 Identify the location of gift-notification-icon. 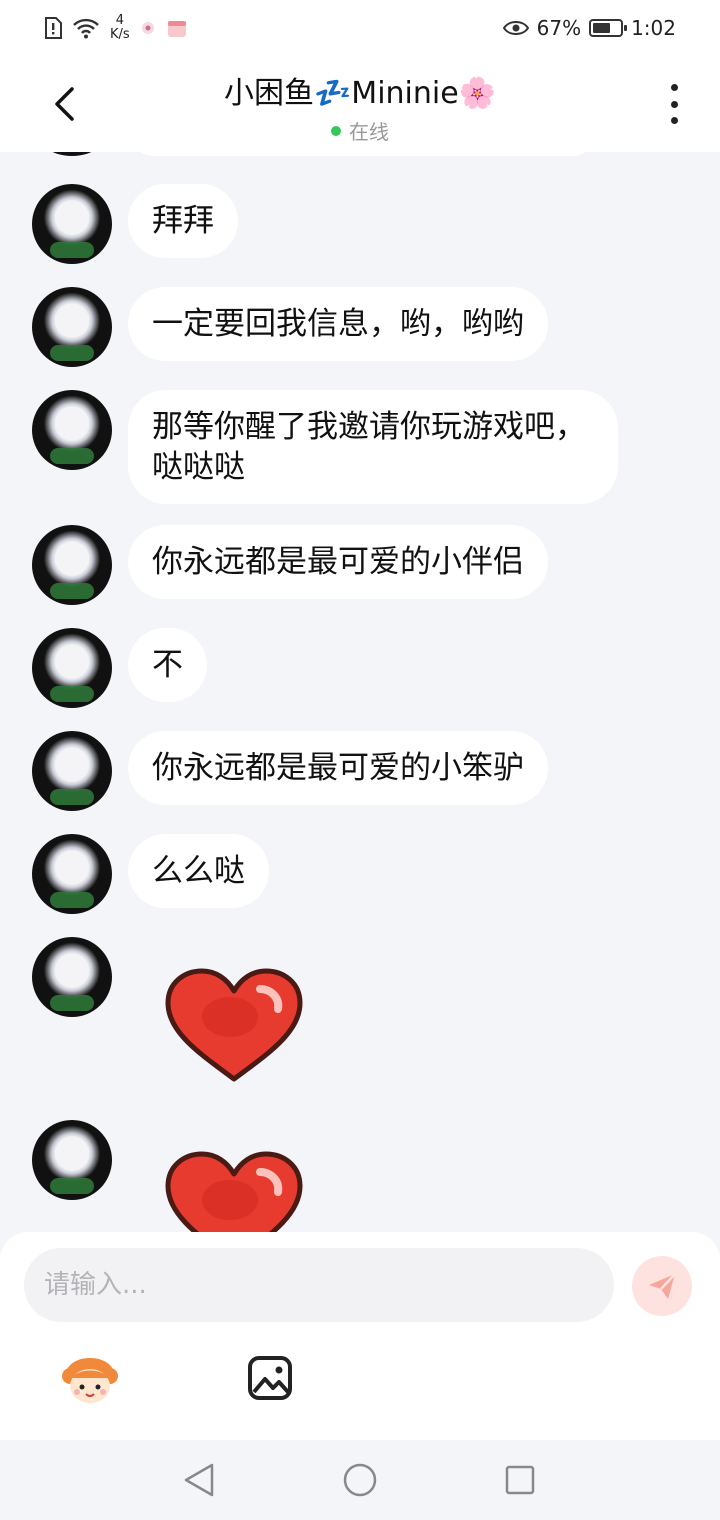
(176, 29).